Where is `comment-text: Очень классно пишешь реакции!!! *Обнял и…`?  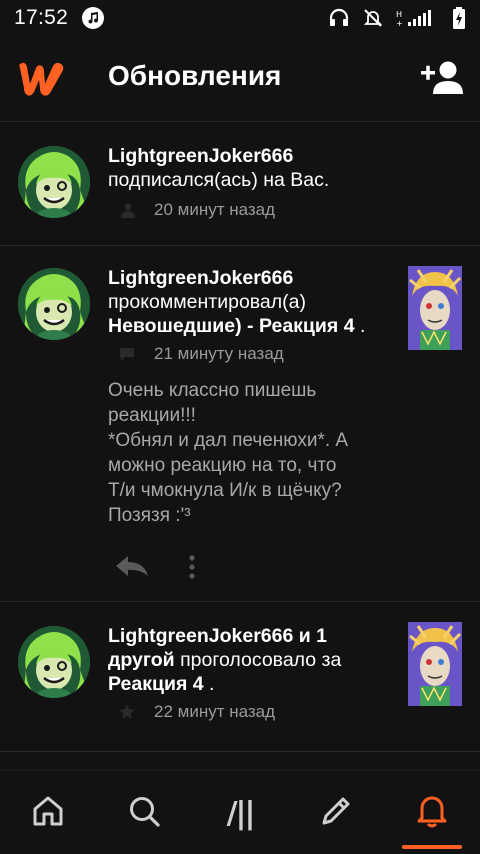 comment-text: Очень классно пишешь реакции!!! *Обнял и… is located at coordinates (279, 453).